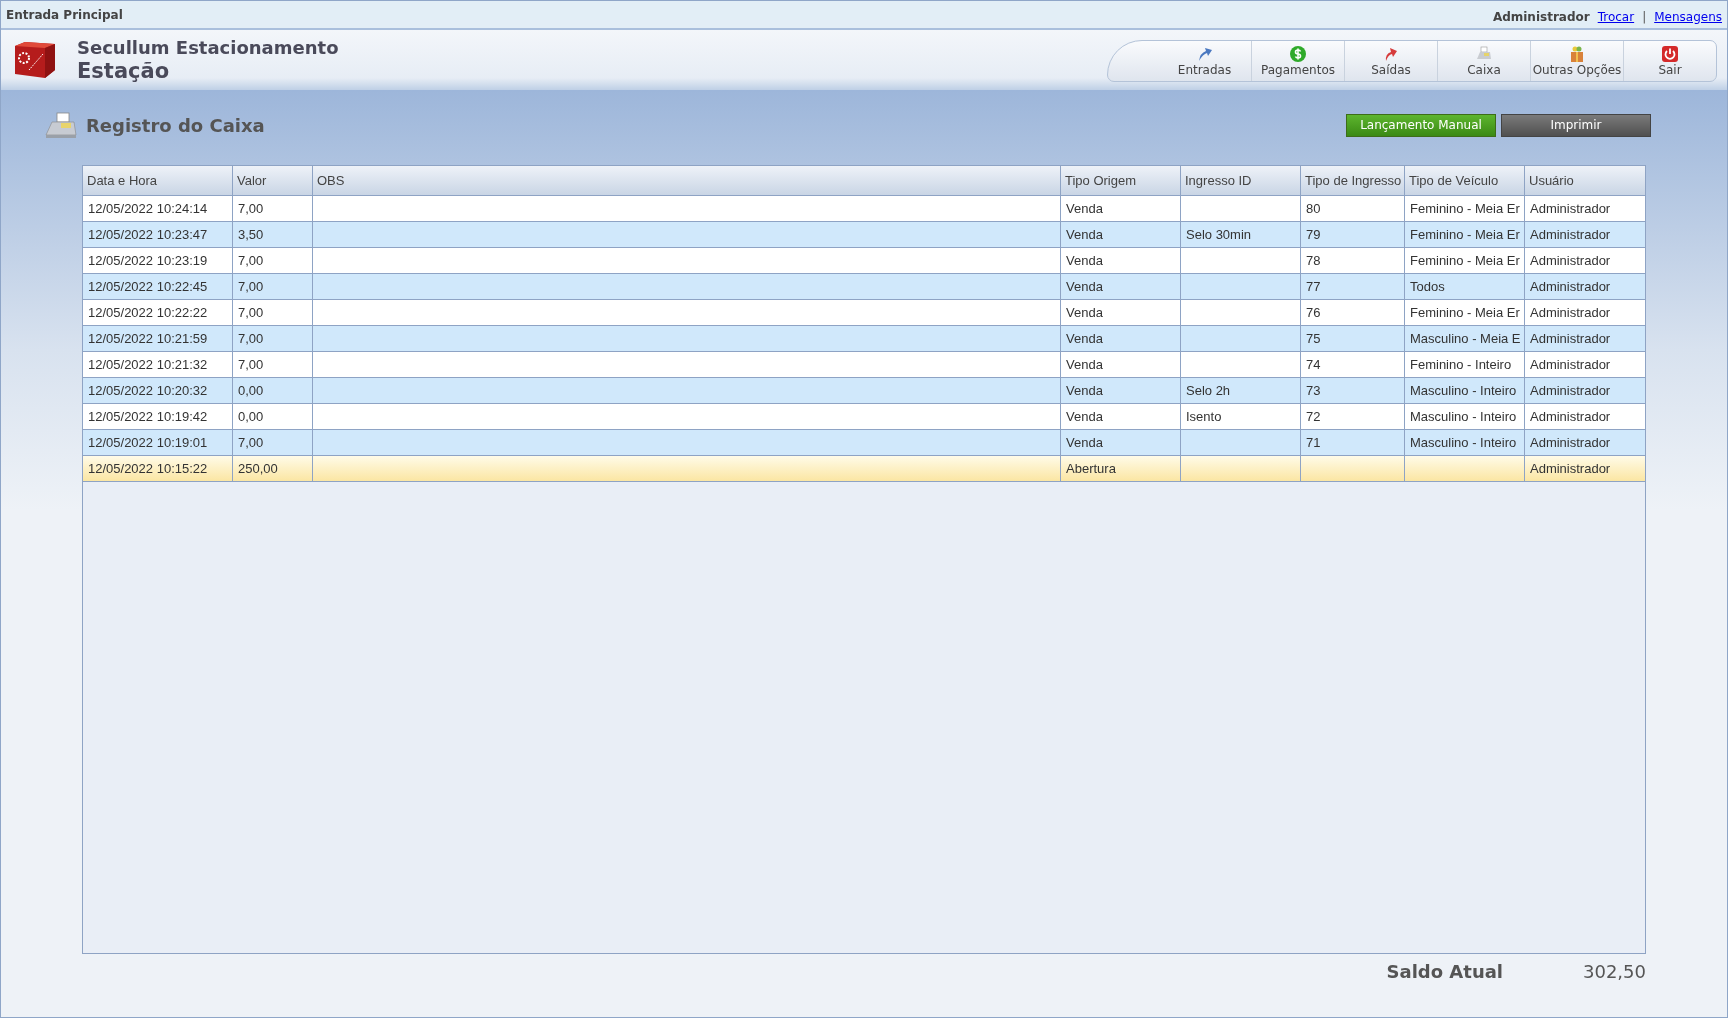  I want to click on station-name: Estação, so click(124, 71).